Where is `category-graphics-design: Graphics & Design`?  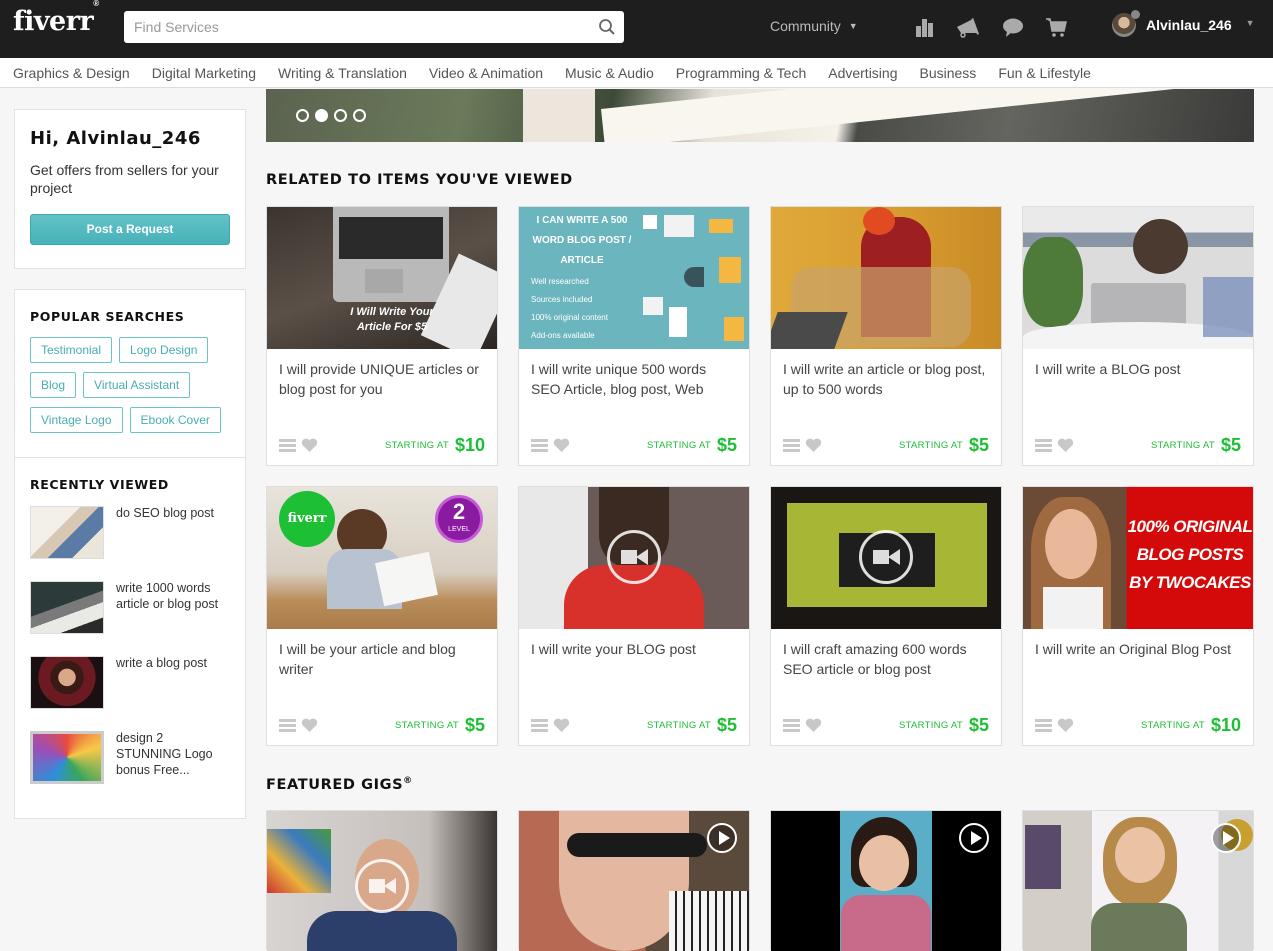
category-graphics-design: Graphics & Design is located at coordinates (71, 72).